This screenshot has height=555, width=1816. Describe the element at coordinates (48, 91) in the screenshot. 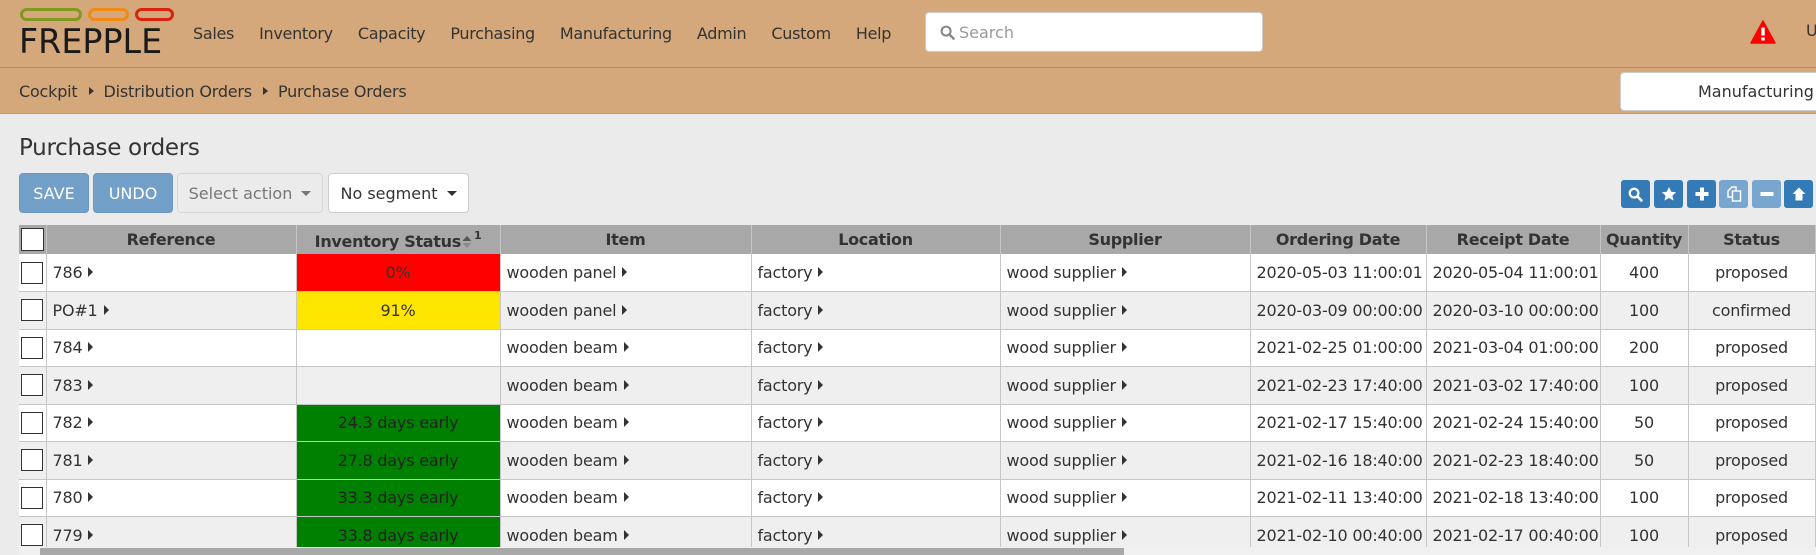

I see `breadcrumb-cockpit: Cockpit` at that location.